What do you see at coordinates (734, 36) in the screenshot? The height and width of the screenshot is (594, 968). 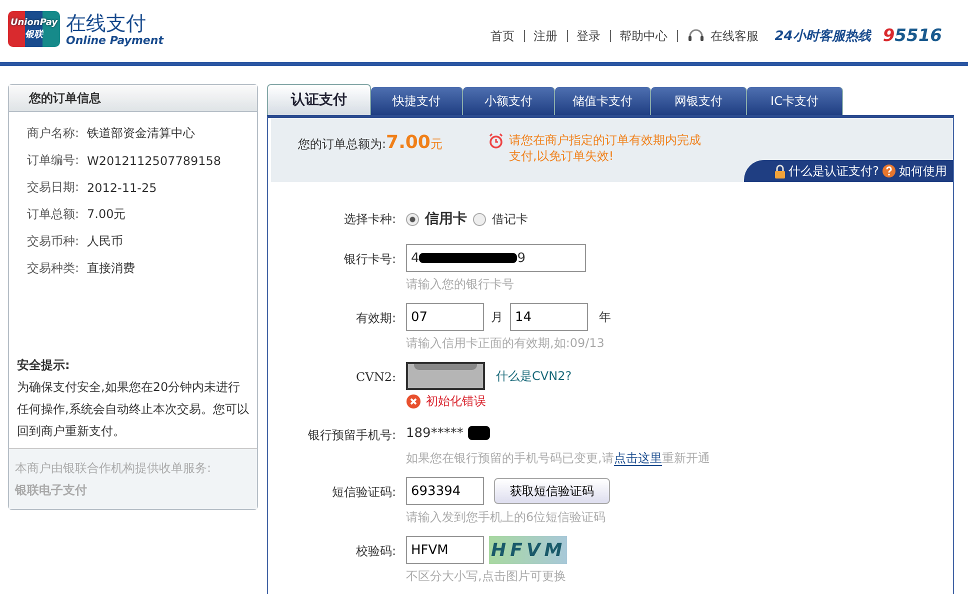 I see `online-support-link: 在线客服` at bounding box center [734, 36].